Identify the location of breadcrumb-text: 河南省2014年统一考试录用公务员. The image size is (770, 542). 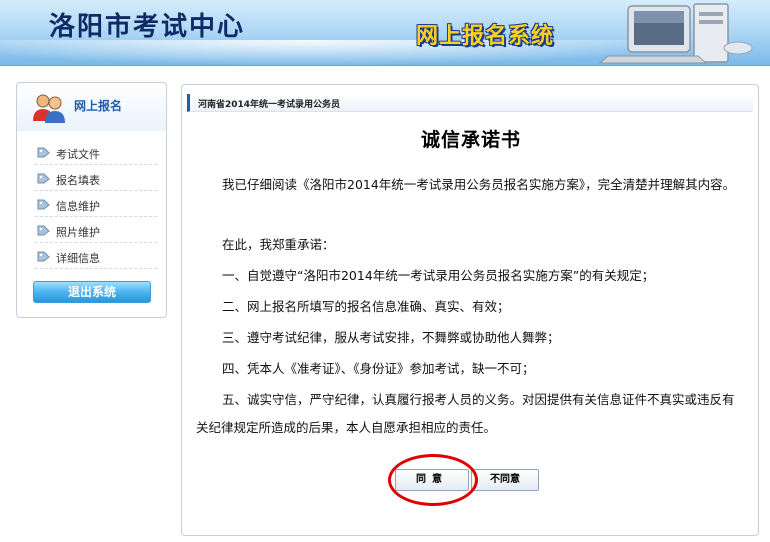
(269, 105).